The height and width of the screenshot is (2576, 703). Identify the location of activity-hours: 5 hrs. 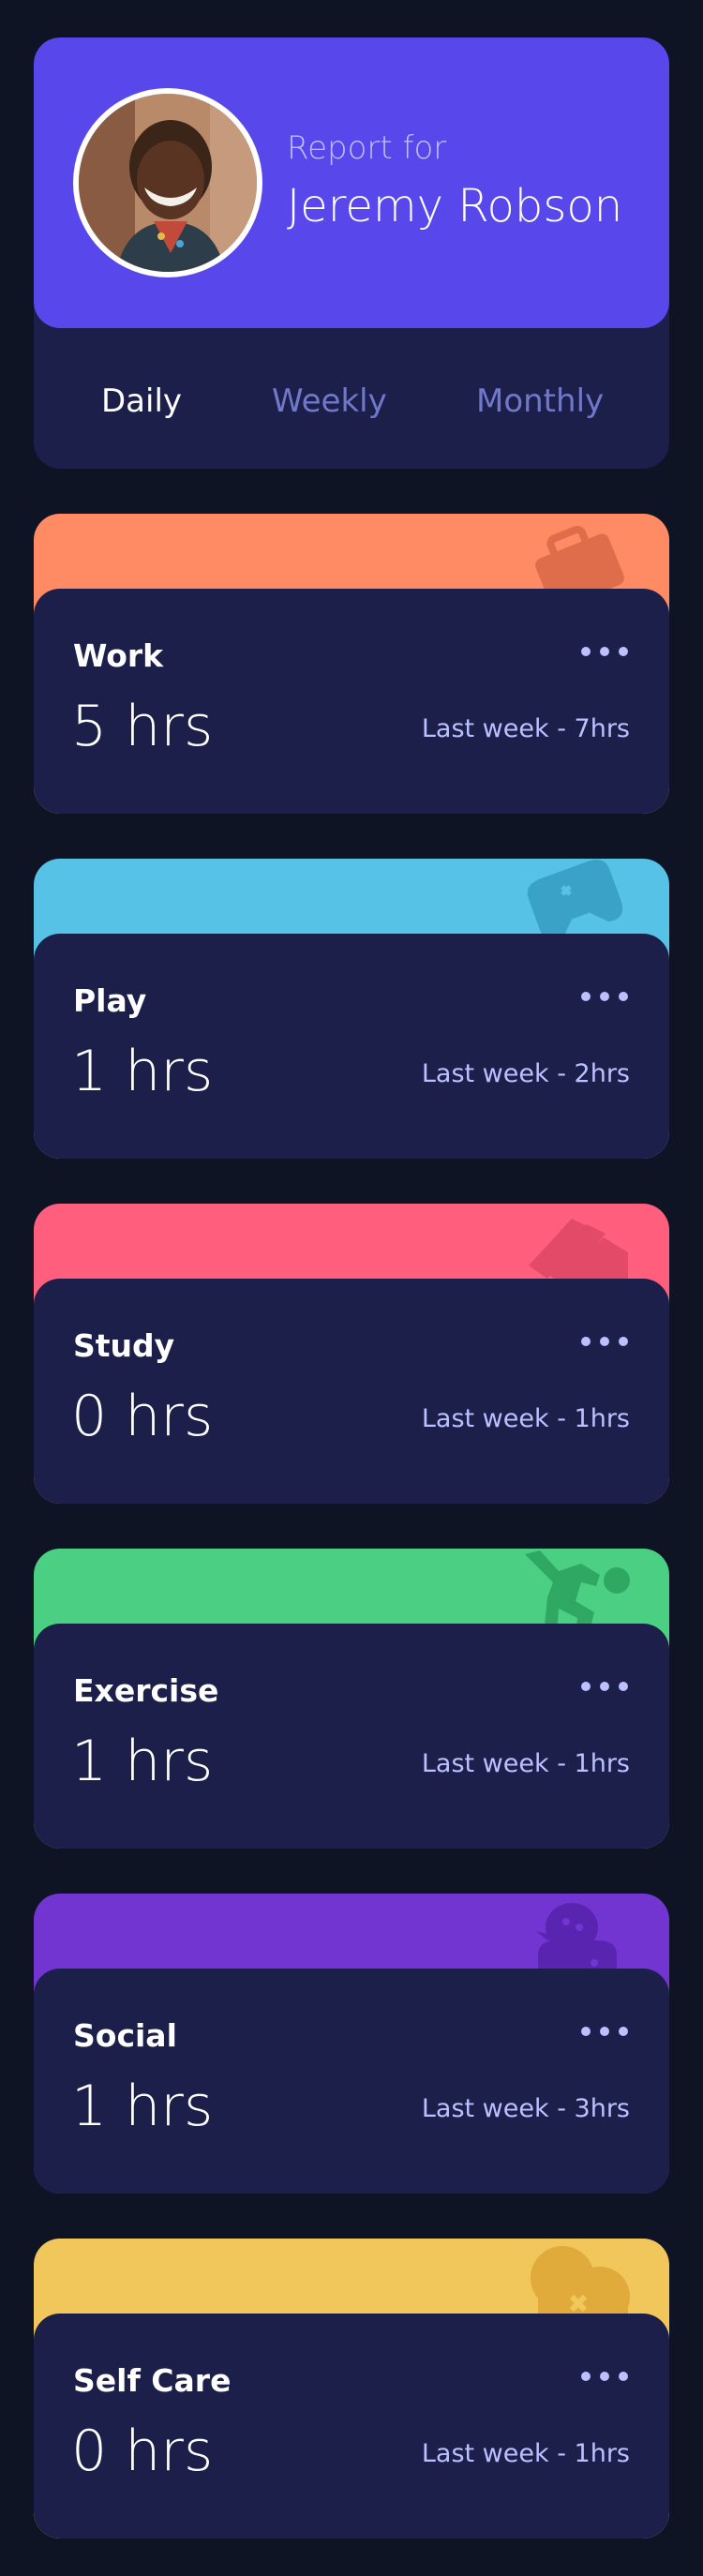
(142, 727).